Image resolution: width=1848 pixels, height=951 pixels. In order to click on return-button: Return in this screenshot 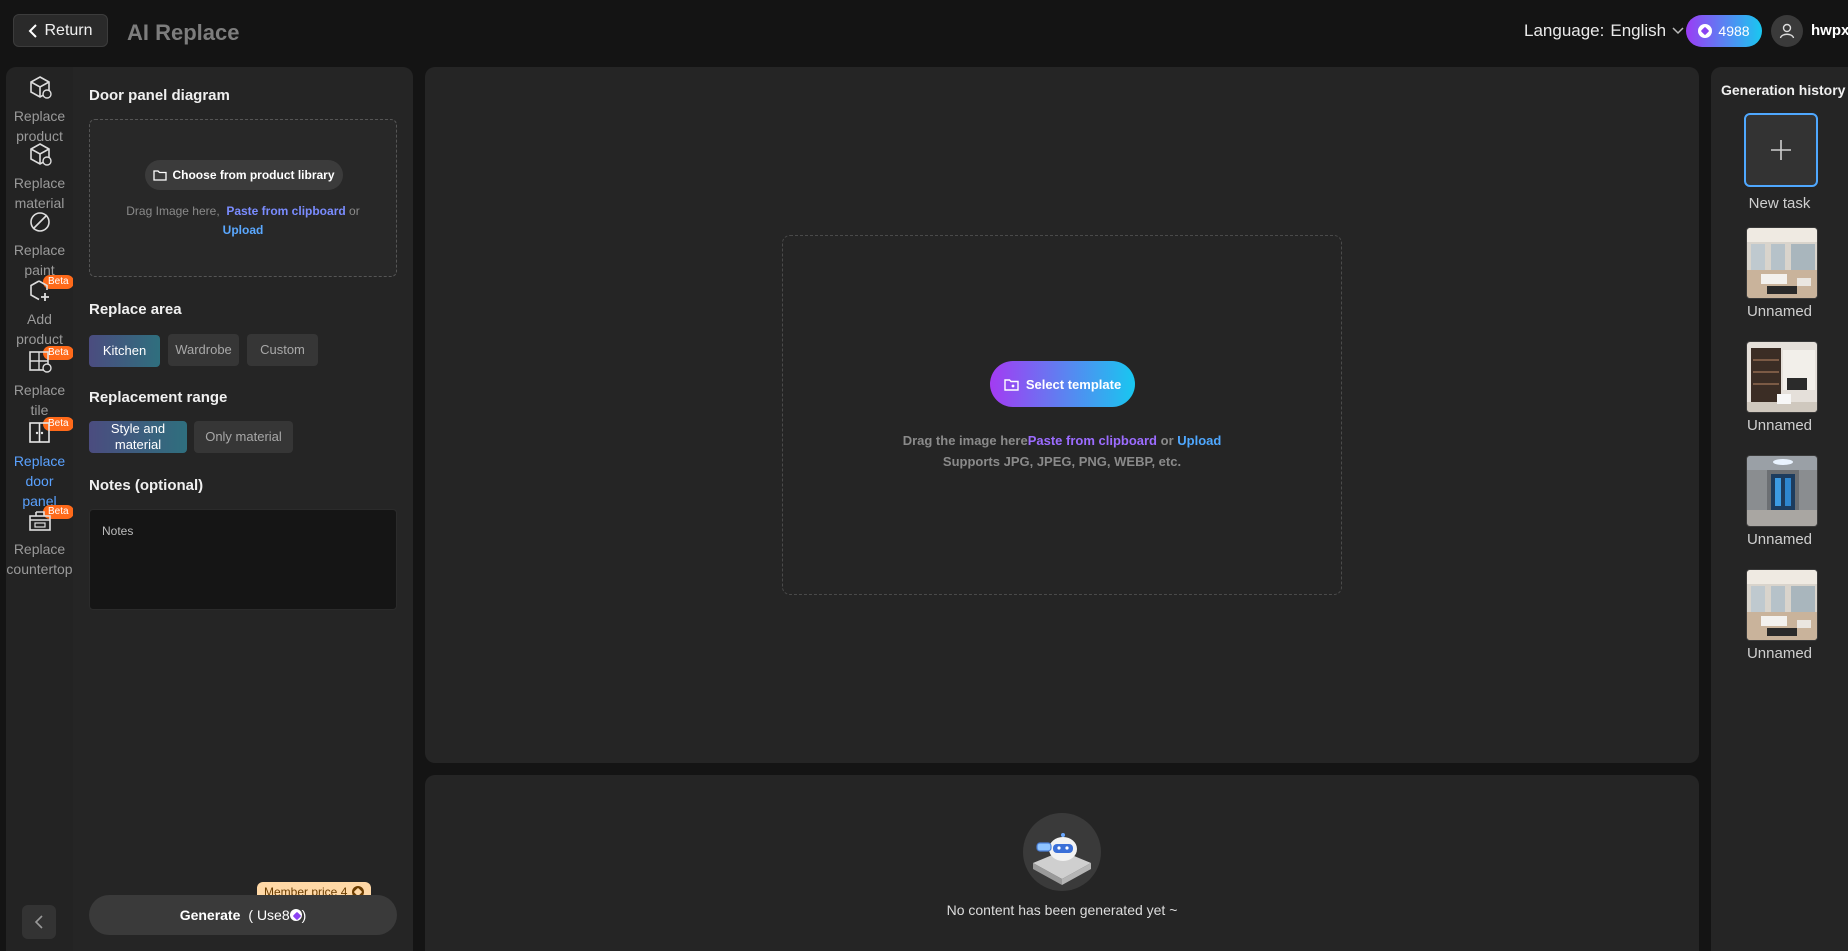, I will do `click(60, 30)`.